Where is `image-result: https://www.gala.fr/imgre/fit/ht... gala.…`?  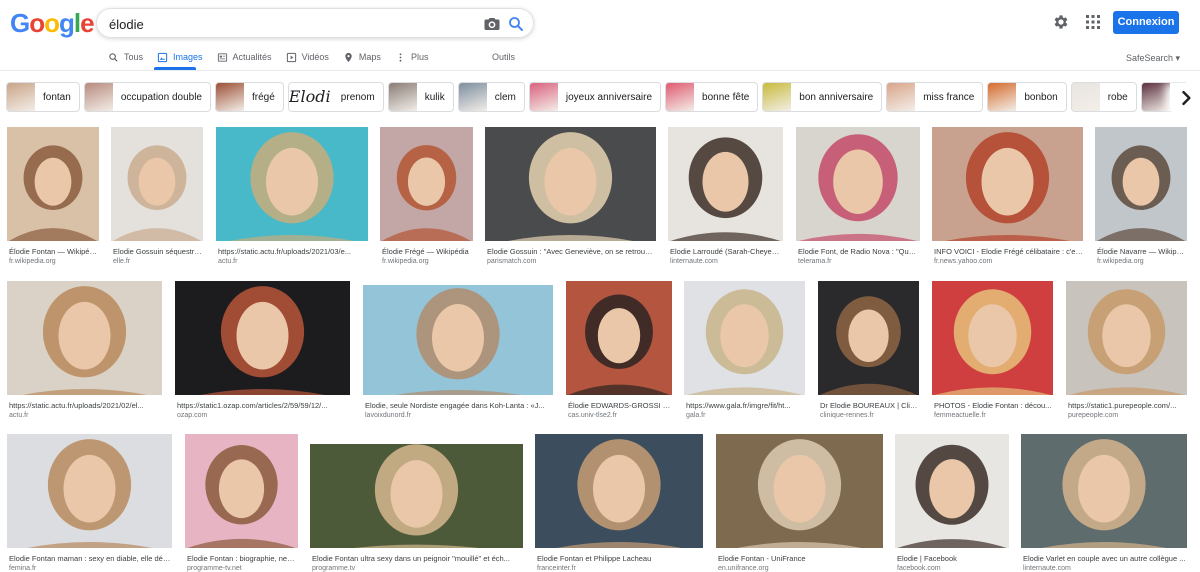 image-result: https://www.gala.fr/imgre/fit/ht... gala.… is located at coordinates (744, 352).